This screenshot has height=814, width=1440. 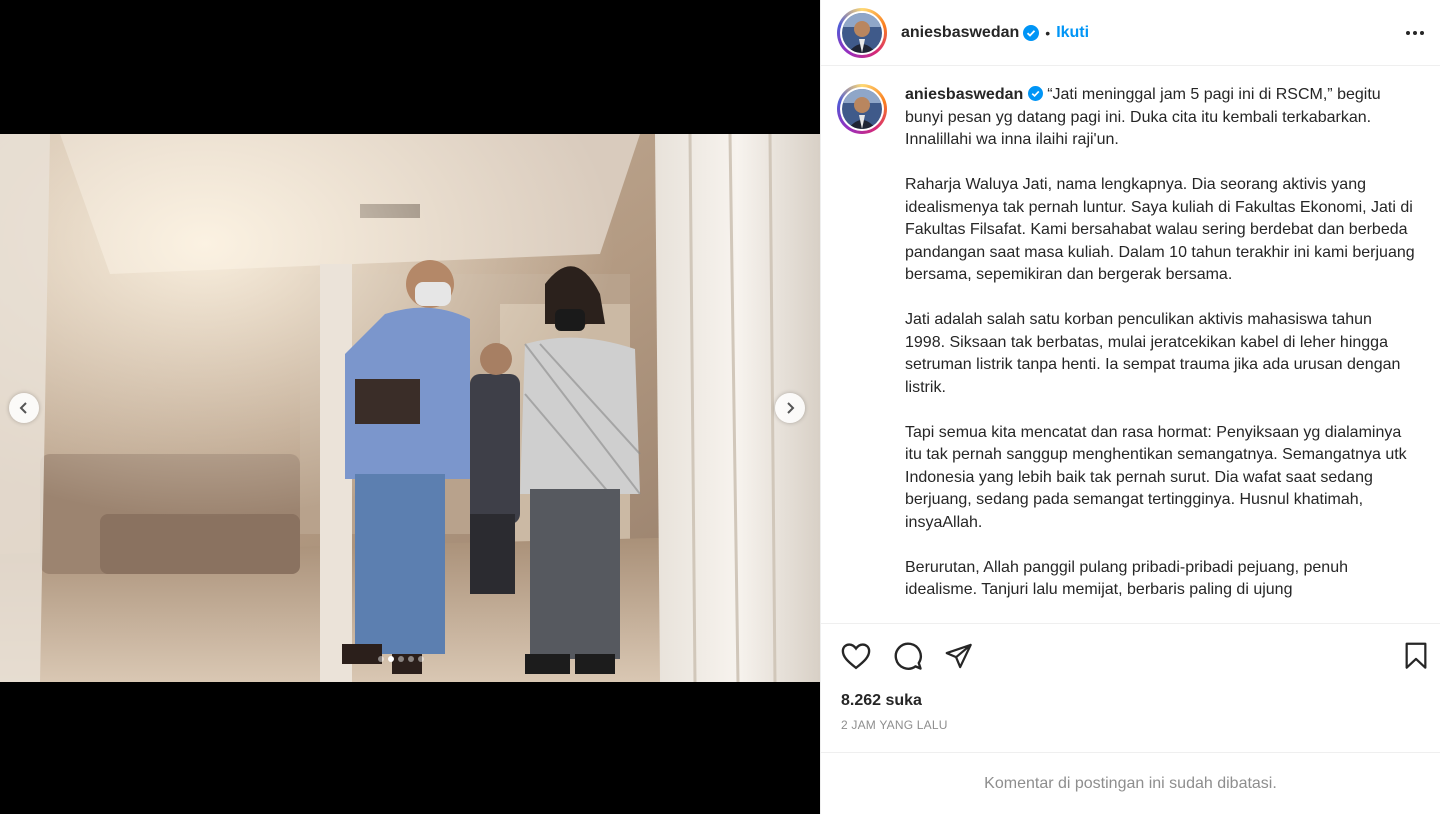 I want to click on save-button, so click(x=1416, y=656).